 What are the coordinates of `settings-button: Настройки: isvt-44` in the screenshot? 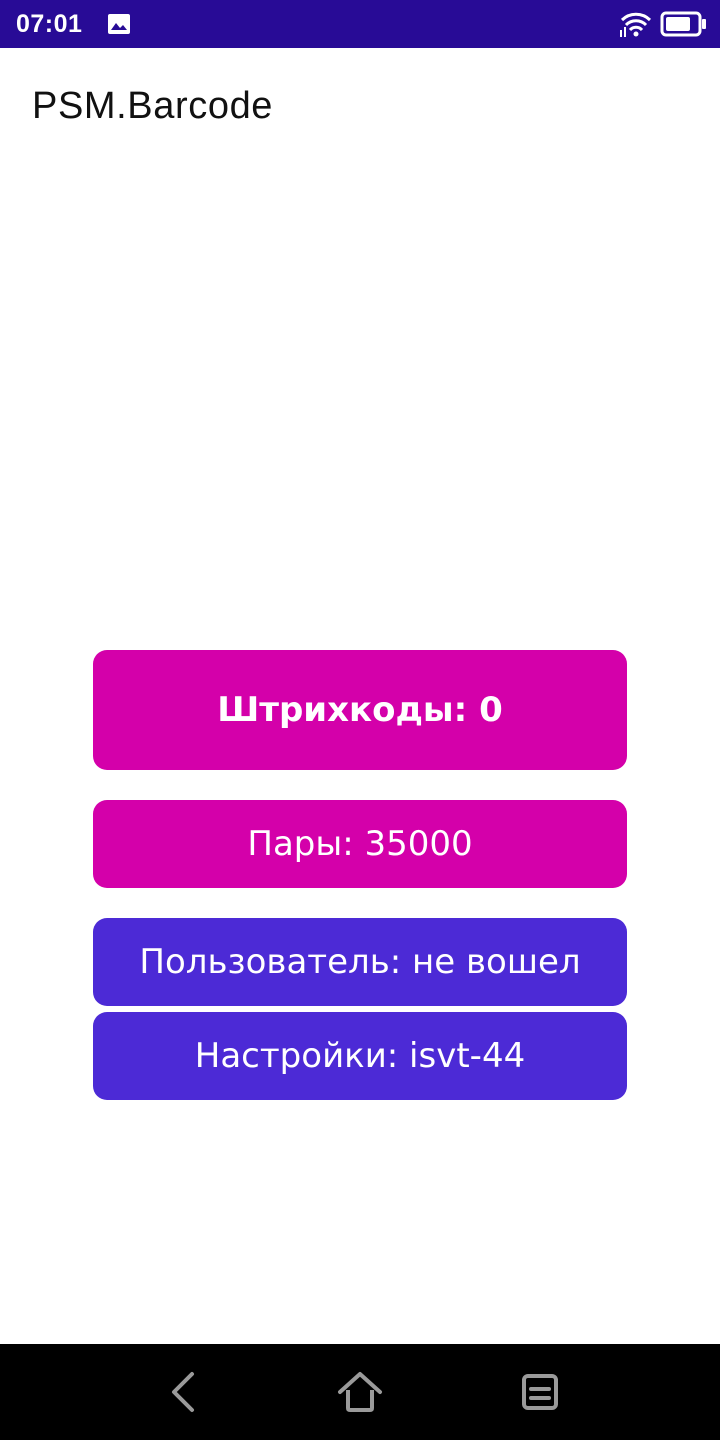 It's located at (360, 1056).